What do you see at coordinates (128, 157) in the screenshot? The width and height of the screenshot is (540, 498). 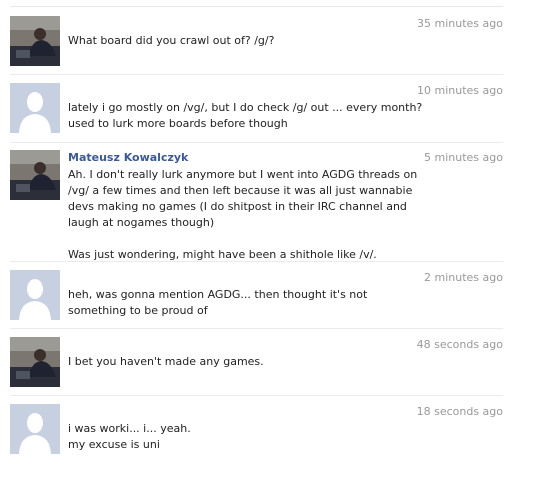 I see `sender-name: Mateusz Kowalczyk` at bounding box center [128, 157].